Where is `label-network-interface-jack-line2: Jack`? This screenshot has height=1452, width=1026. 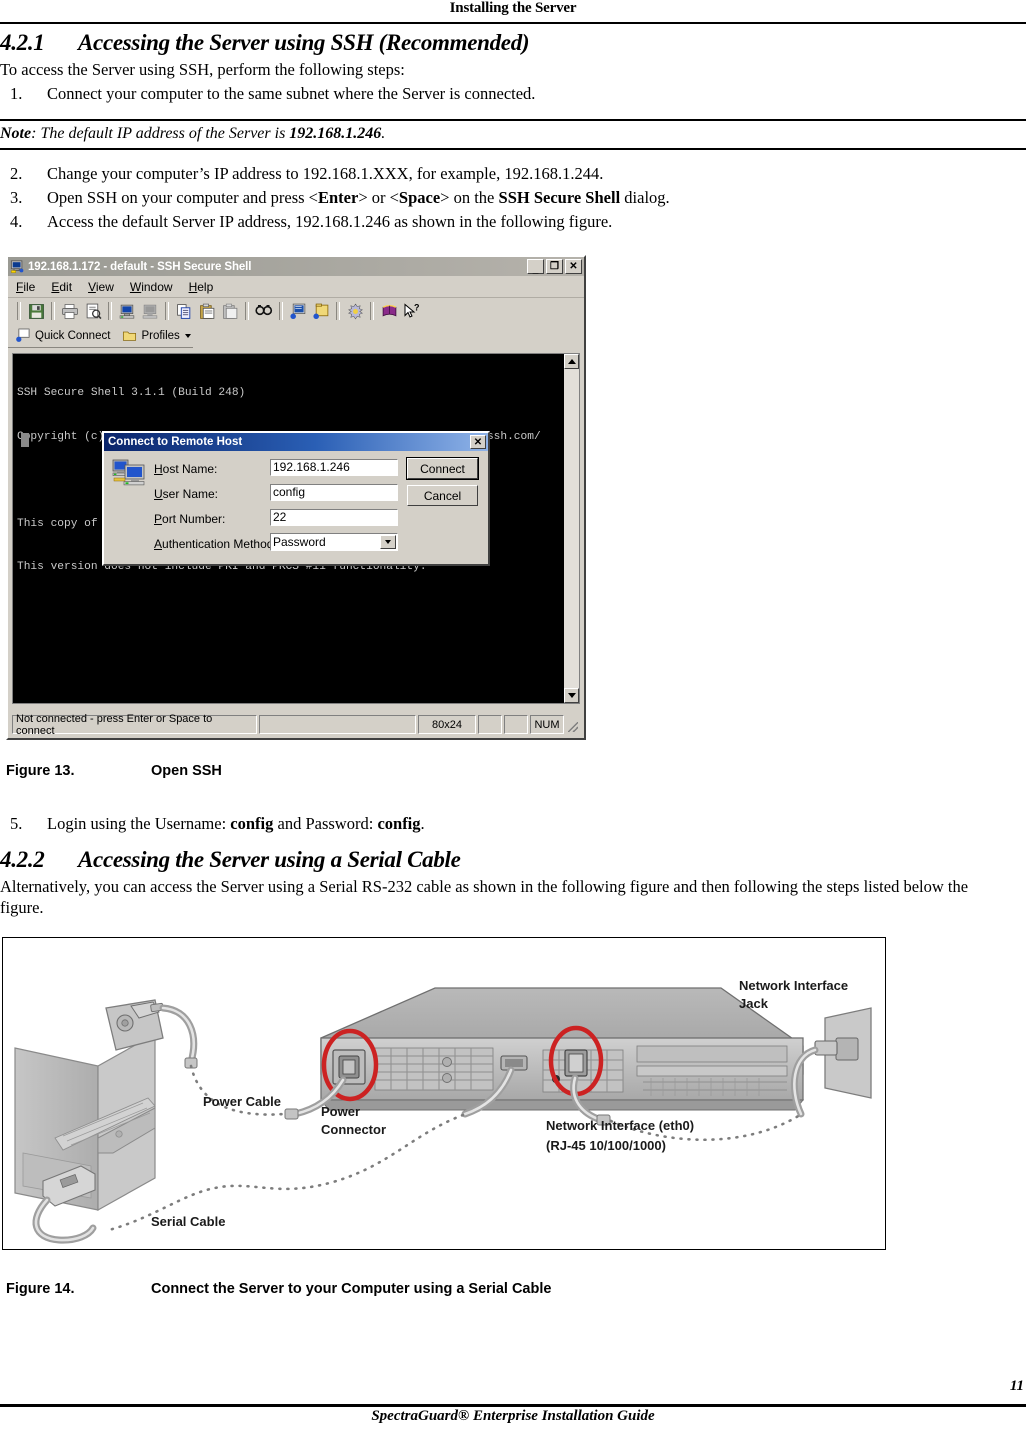 label-network-interface-jack-line2: Jack is located at coordinates (754, 1003).